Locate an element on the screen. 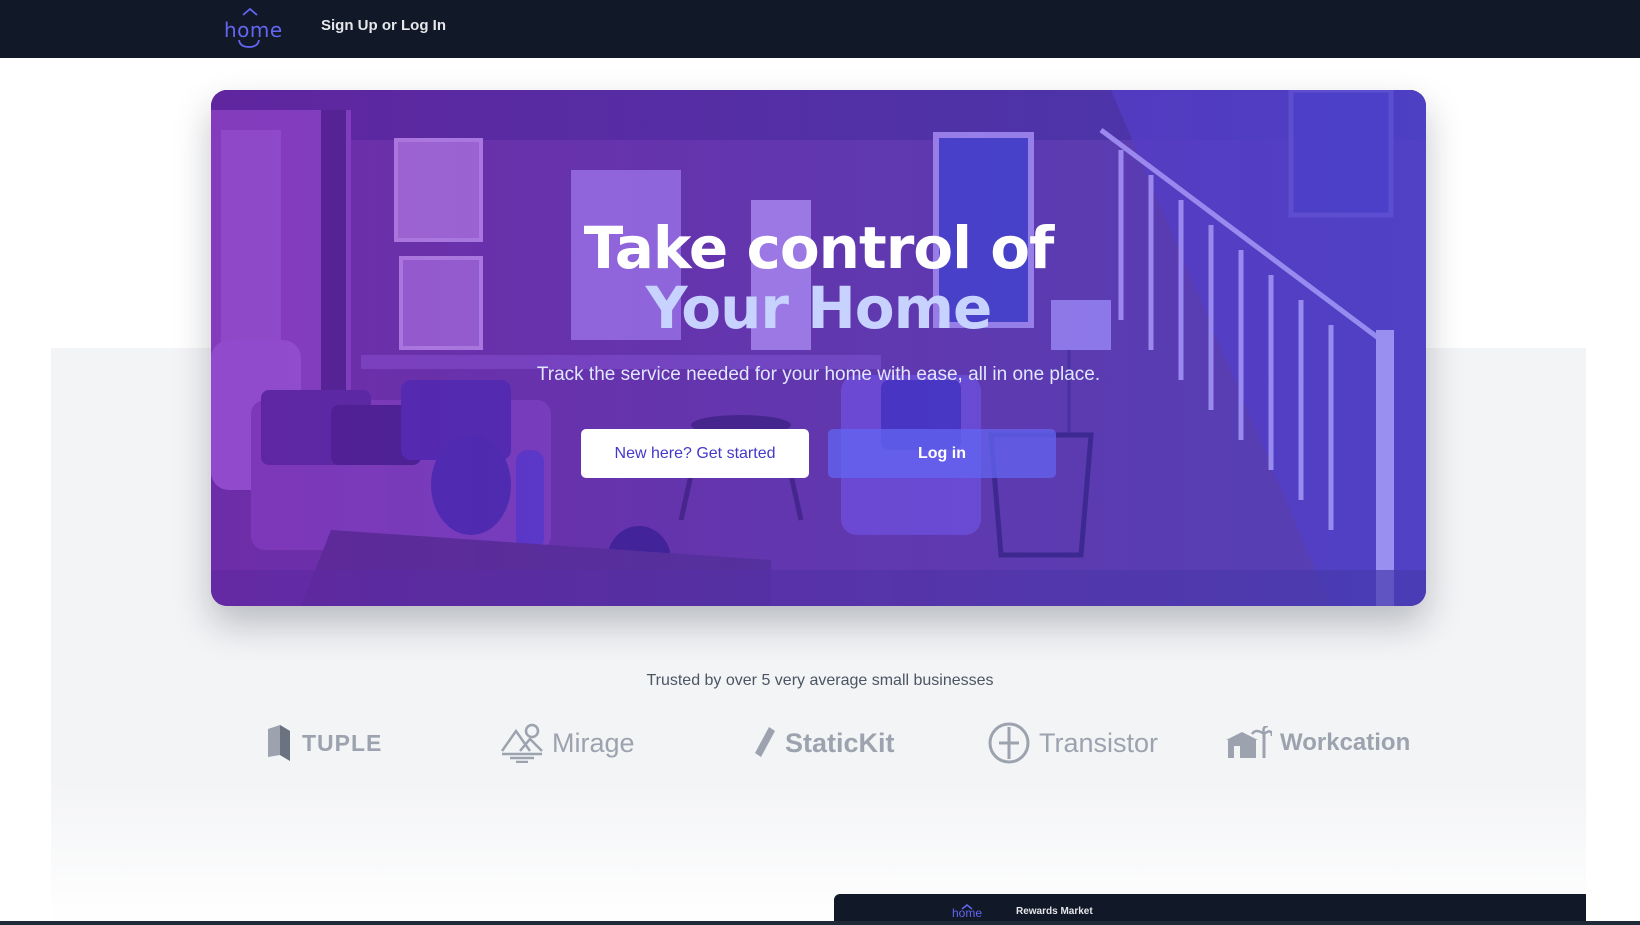 The image size is (1640, 925). get-started-button: New here? Get started is located at coordinates (695, 453).